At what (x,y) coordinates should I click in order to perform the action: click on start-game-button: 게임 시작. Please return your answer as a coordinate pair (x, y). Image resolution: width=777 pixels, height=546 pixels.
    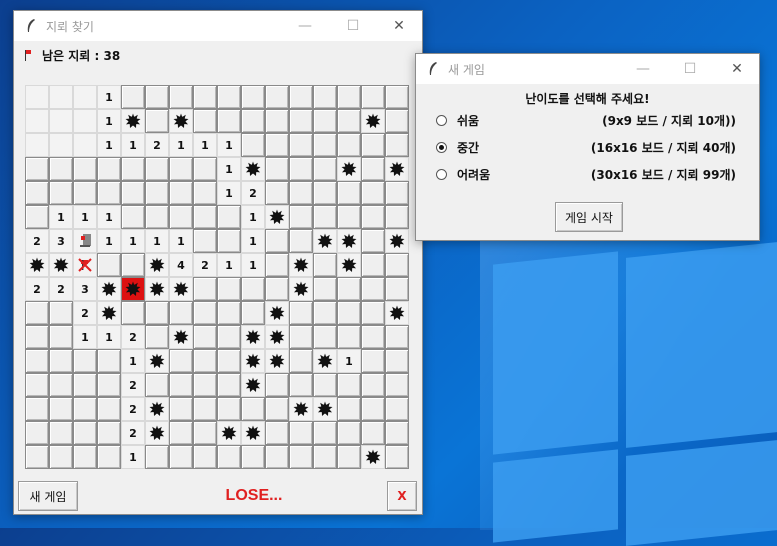
    Looking at the image, I should click on (589, 217).